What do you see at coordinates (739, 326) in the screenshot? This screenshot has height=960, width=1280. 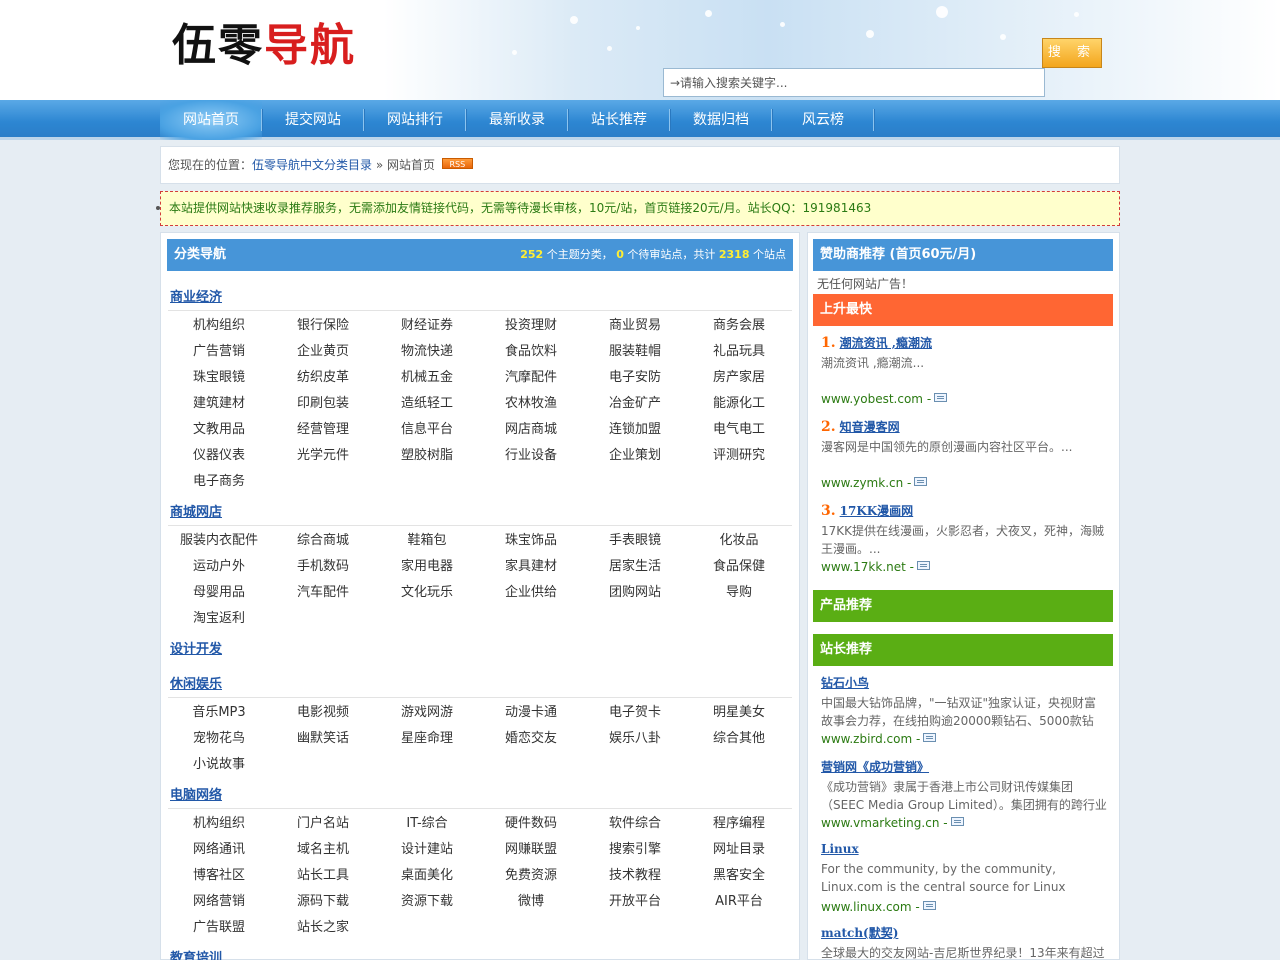 I see `subcategory-link: 商务会展` at bounding box center [739, 326].